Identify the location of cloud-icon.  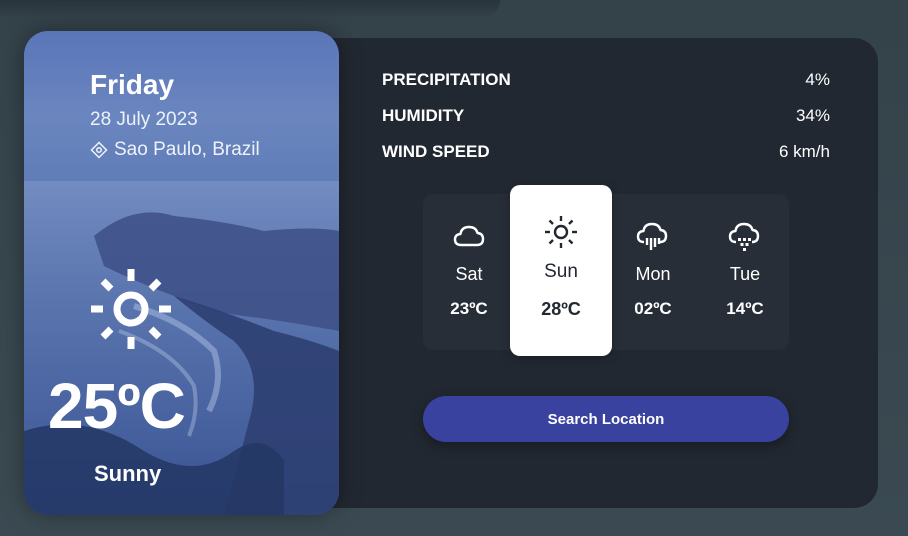
(469, 236).